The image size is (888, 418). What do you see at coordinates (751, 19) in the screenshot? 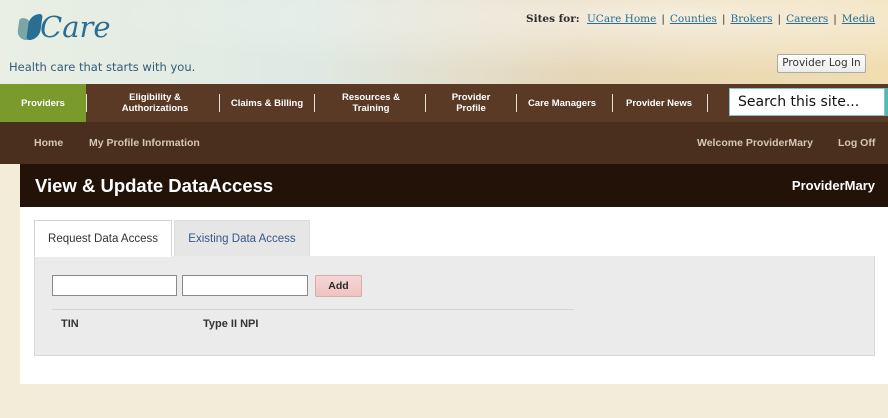
I see `link-brokers: Brokers` at bounding box center [751, 19].